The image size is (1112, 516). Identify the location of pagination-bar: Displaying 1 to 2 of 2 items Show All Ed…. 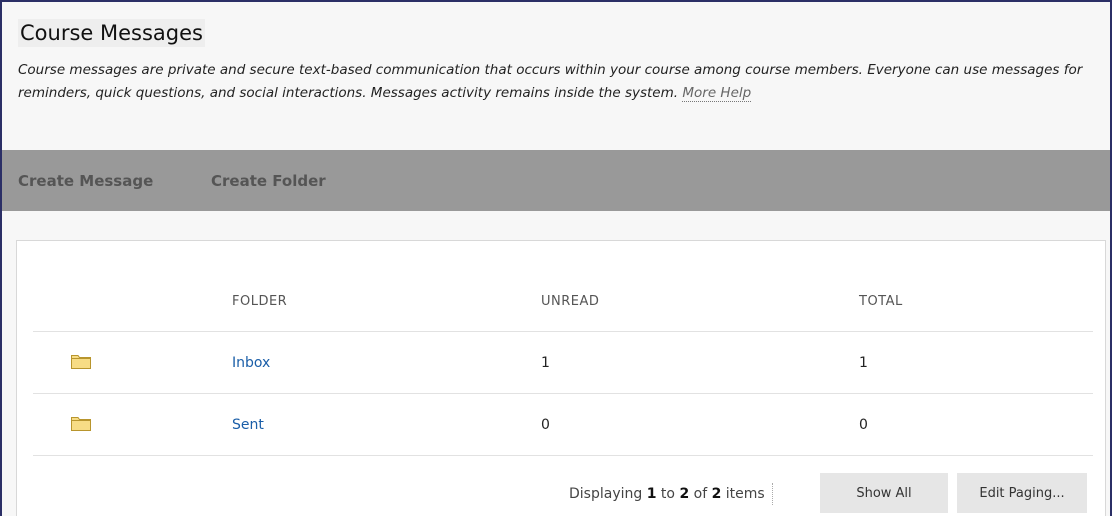
(561, 493).